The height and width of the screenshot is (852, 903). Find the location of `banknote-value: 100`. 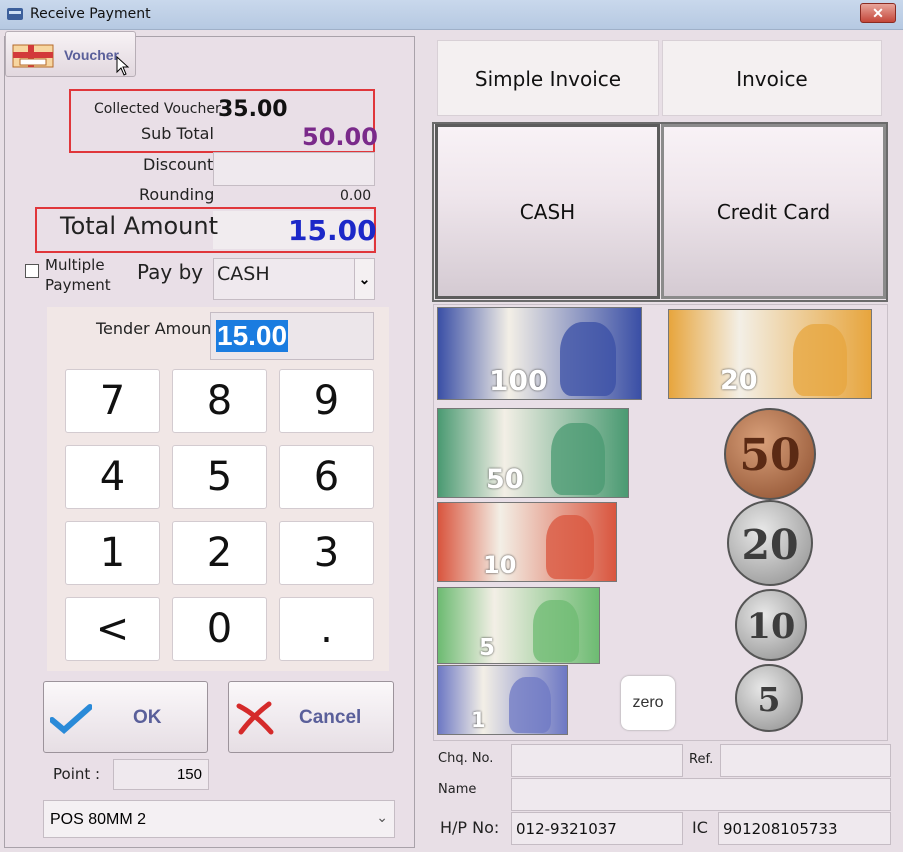

banknote-value: 100 is located at coordinates (518, 380).